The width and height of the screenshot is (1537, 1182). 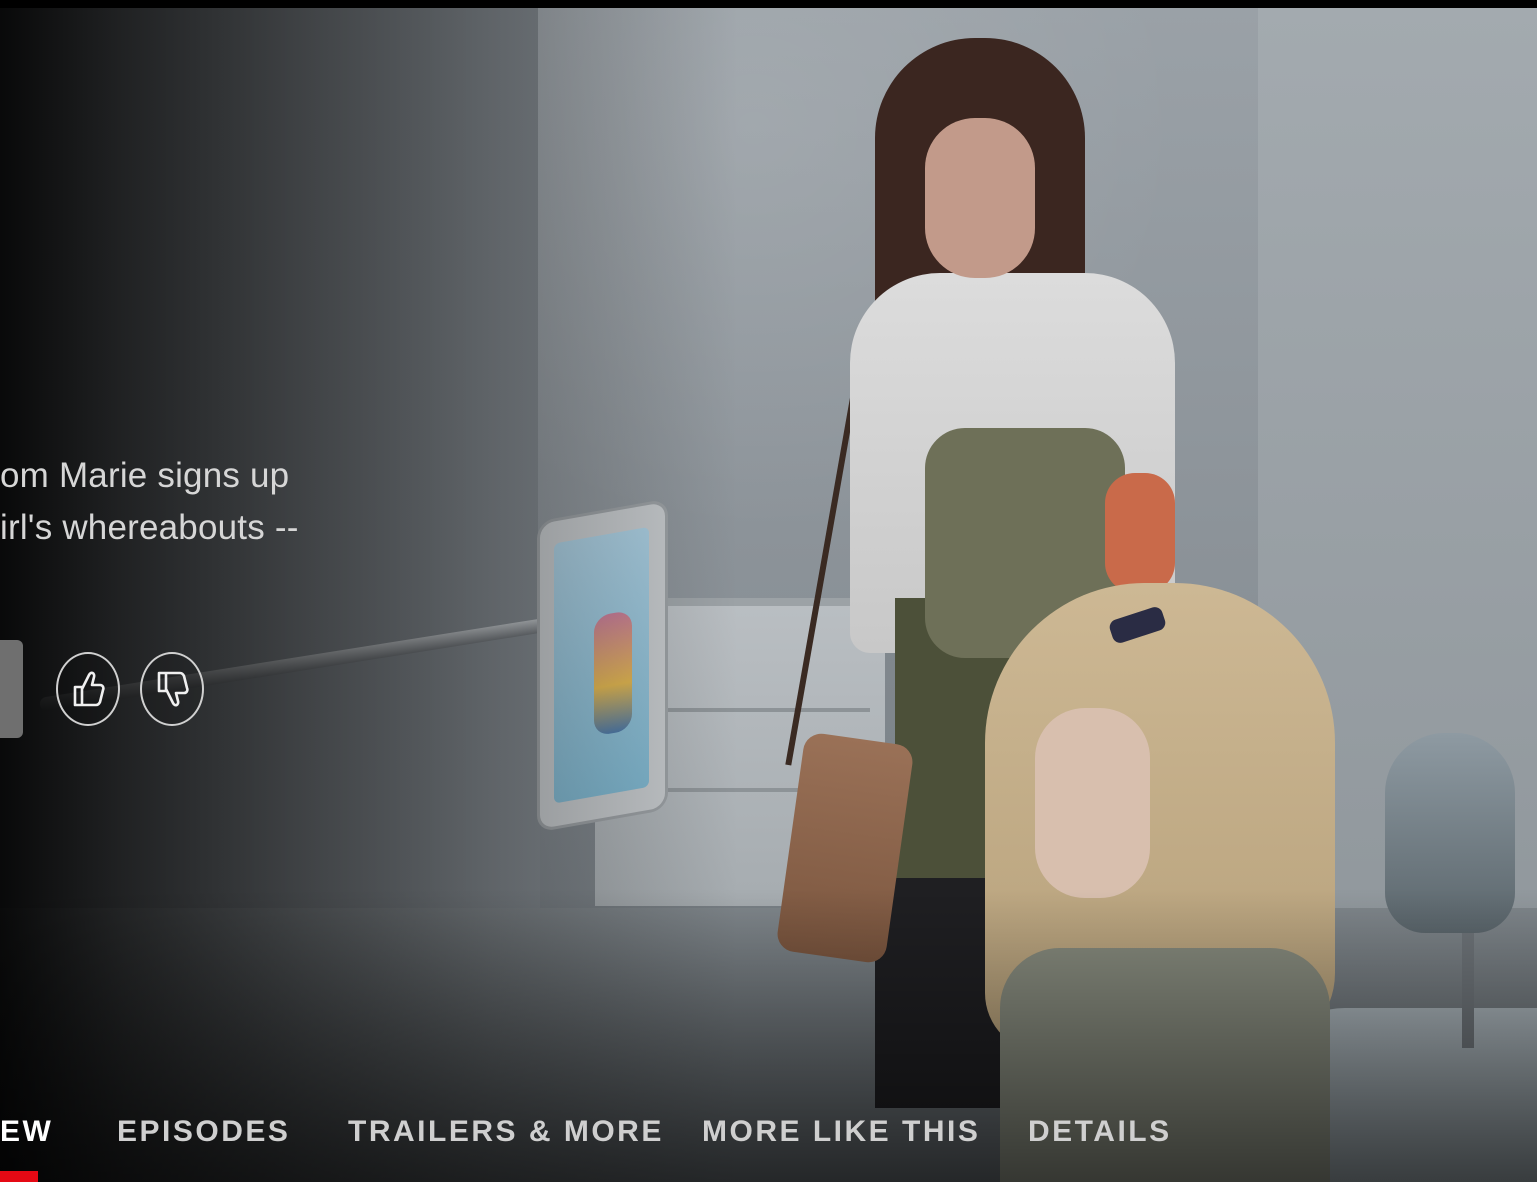 I want to click on backdrop-tablet-character, so click(x=613, y=673).